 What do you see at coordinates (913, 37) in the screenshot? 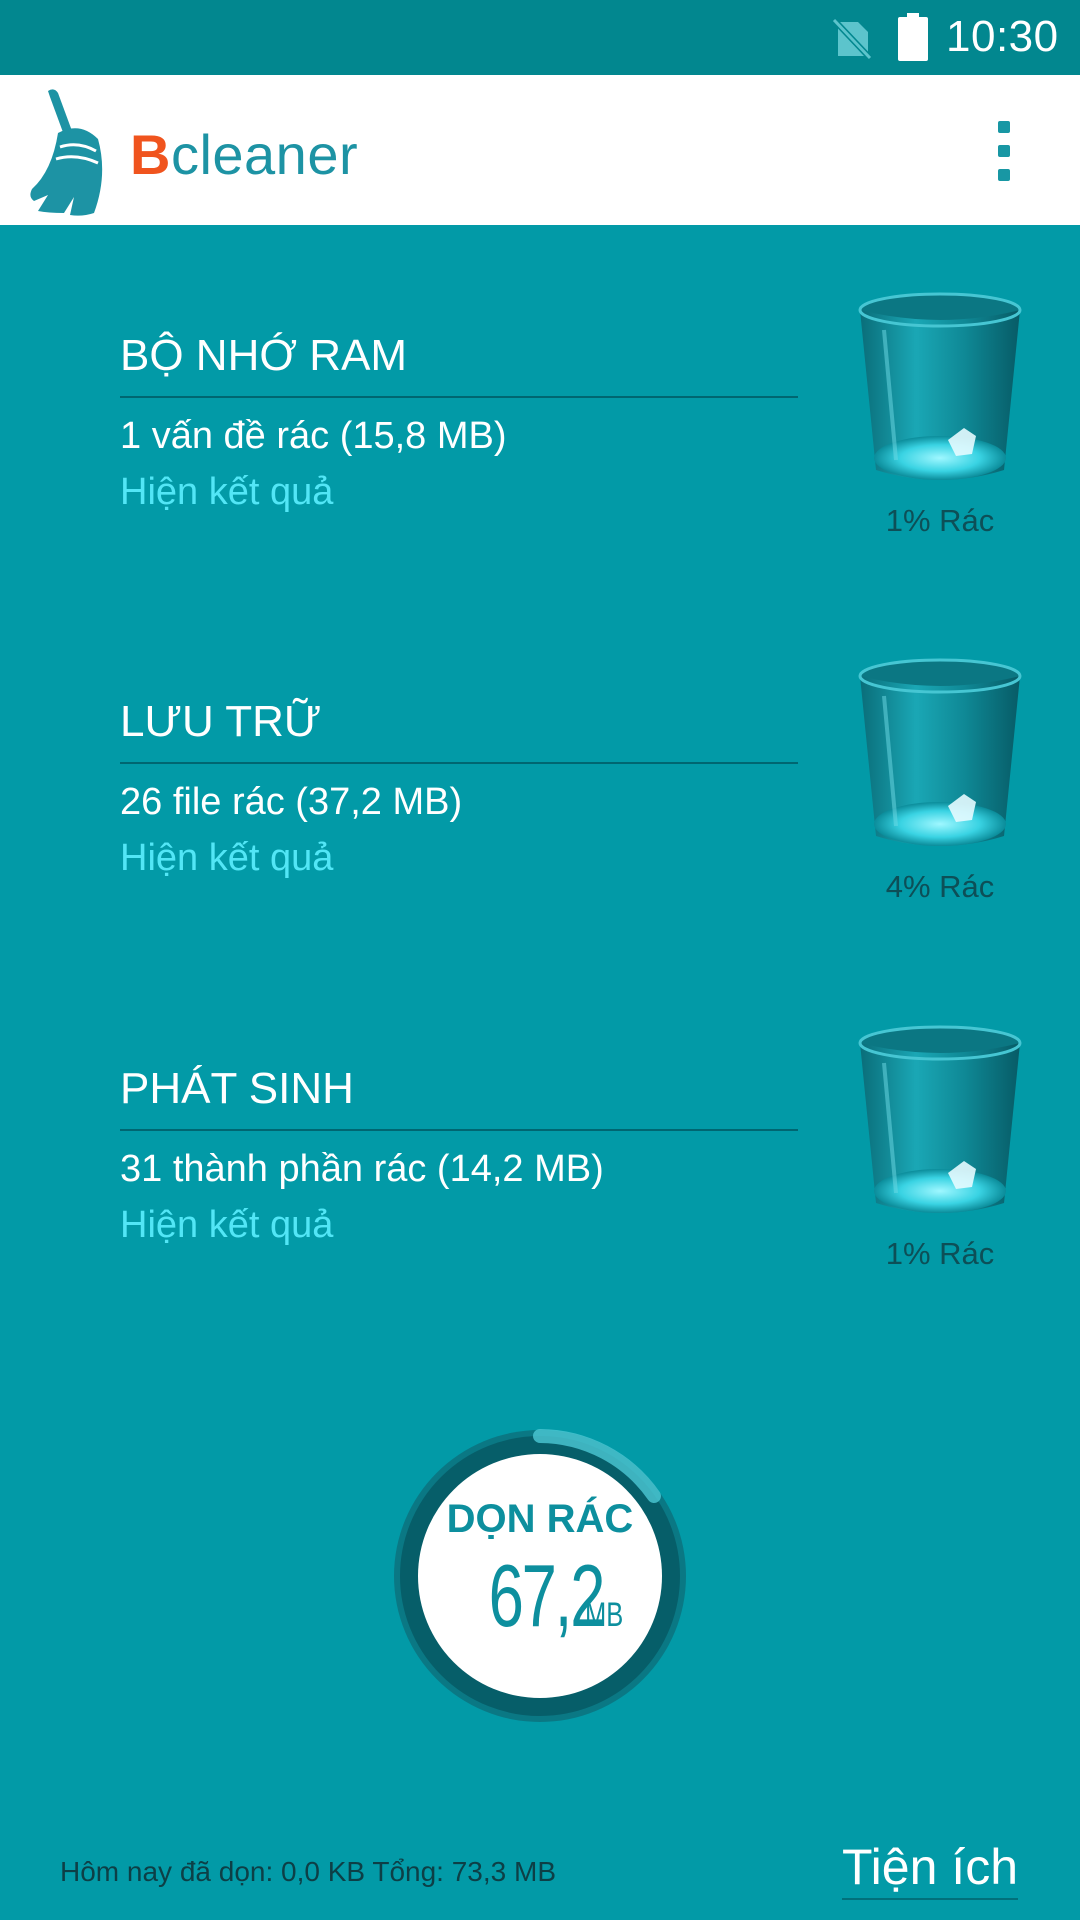
I see `battery-full-icon` at bounding box center [913, 37].